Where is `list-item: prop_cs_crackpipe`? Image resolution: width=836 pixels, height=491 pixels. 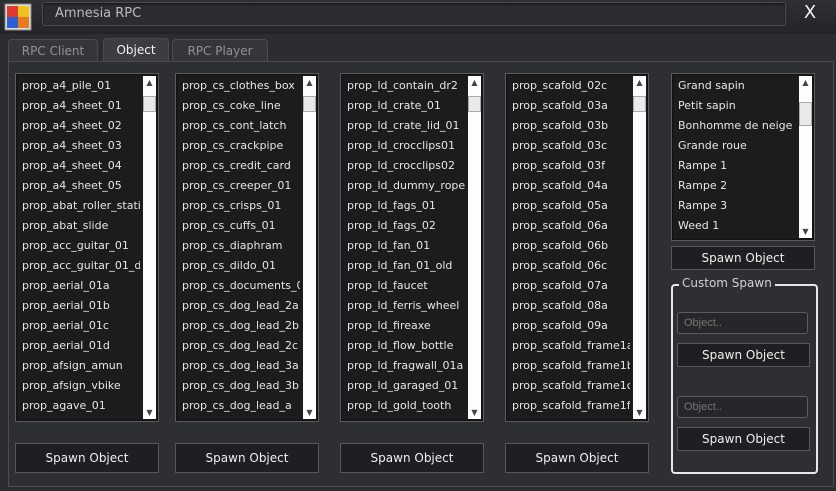 list-item: prop_cs_crackpipe is located at coordinates (241, 146).